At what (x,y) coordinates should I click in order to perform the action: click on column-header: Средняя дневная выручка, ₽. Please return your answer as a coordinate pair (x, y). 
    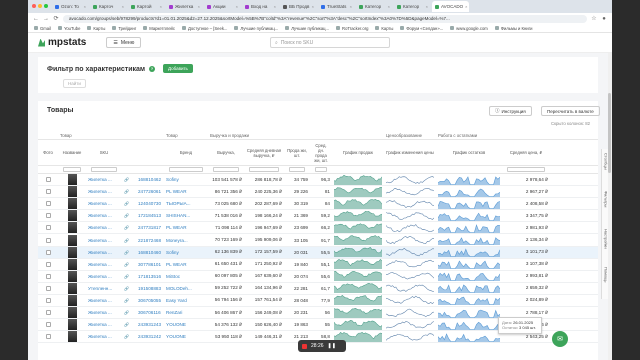
    Looking at the image, I should click on (264, 153).